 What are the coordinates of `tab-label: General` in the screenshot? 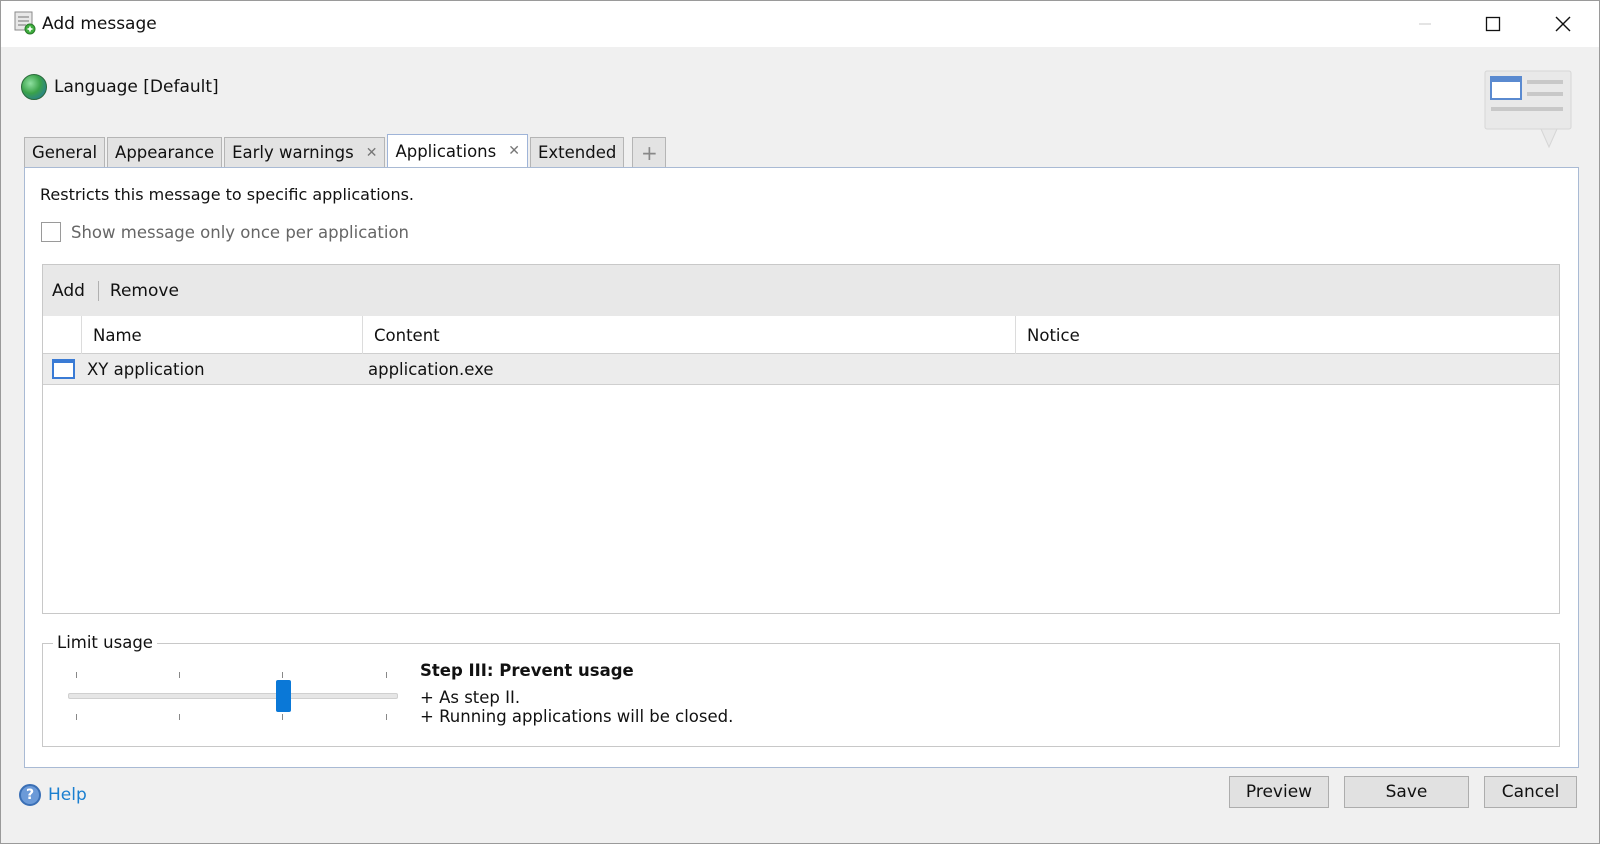 It's located at (65, 152).